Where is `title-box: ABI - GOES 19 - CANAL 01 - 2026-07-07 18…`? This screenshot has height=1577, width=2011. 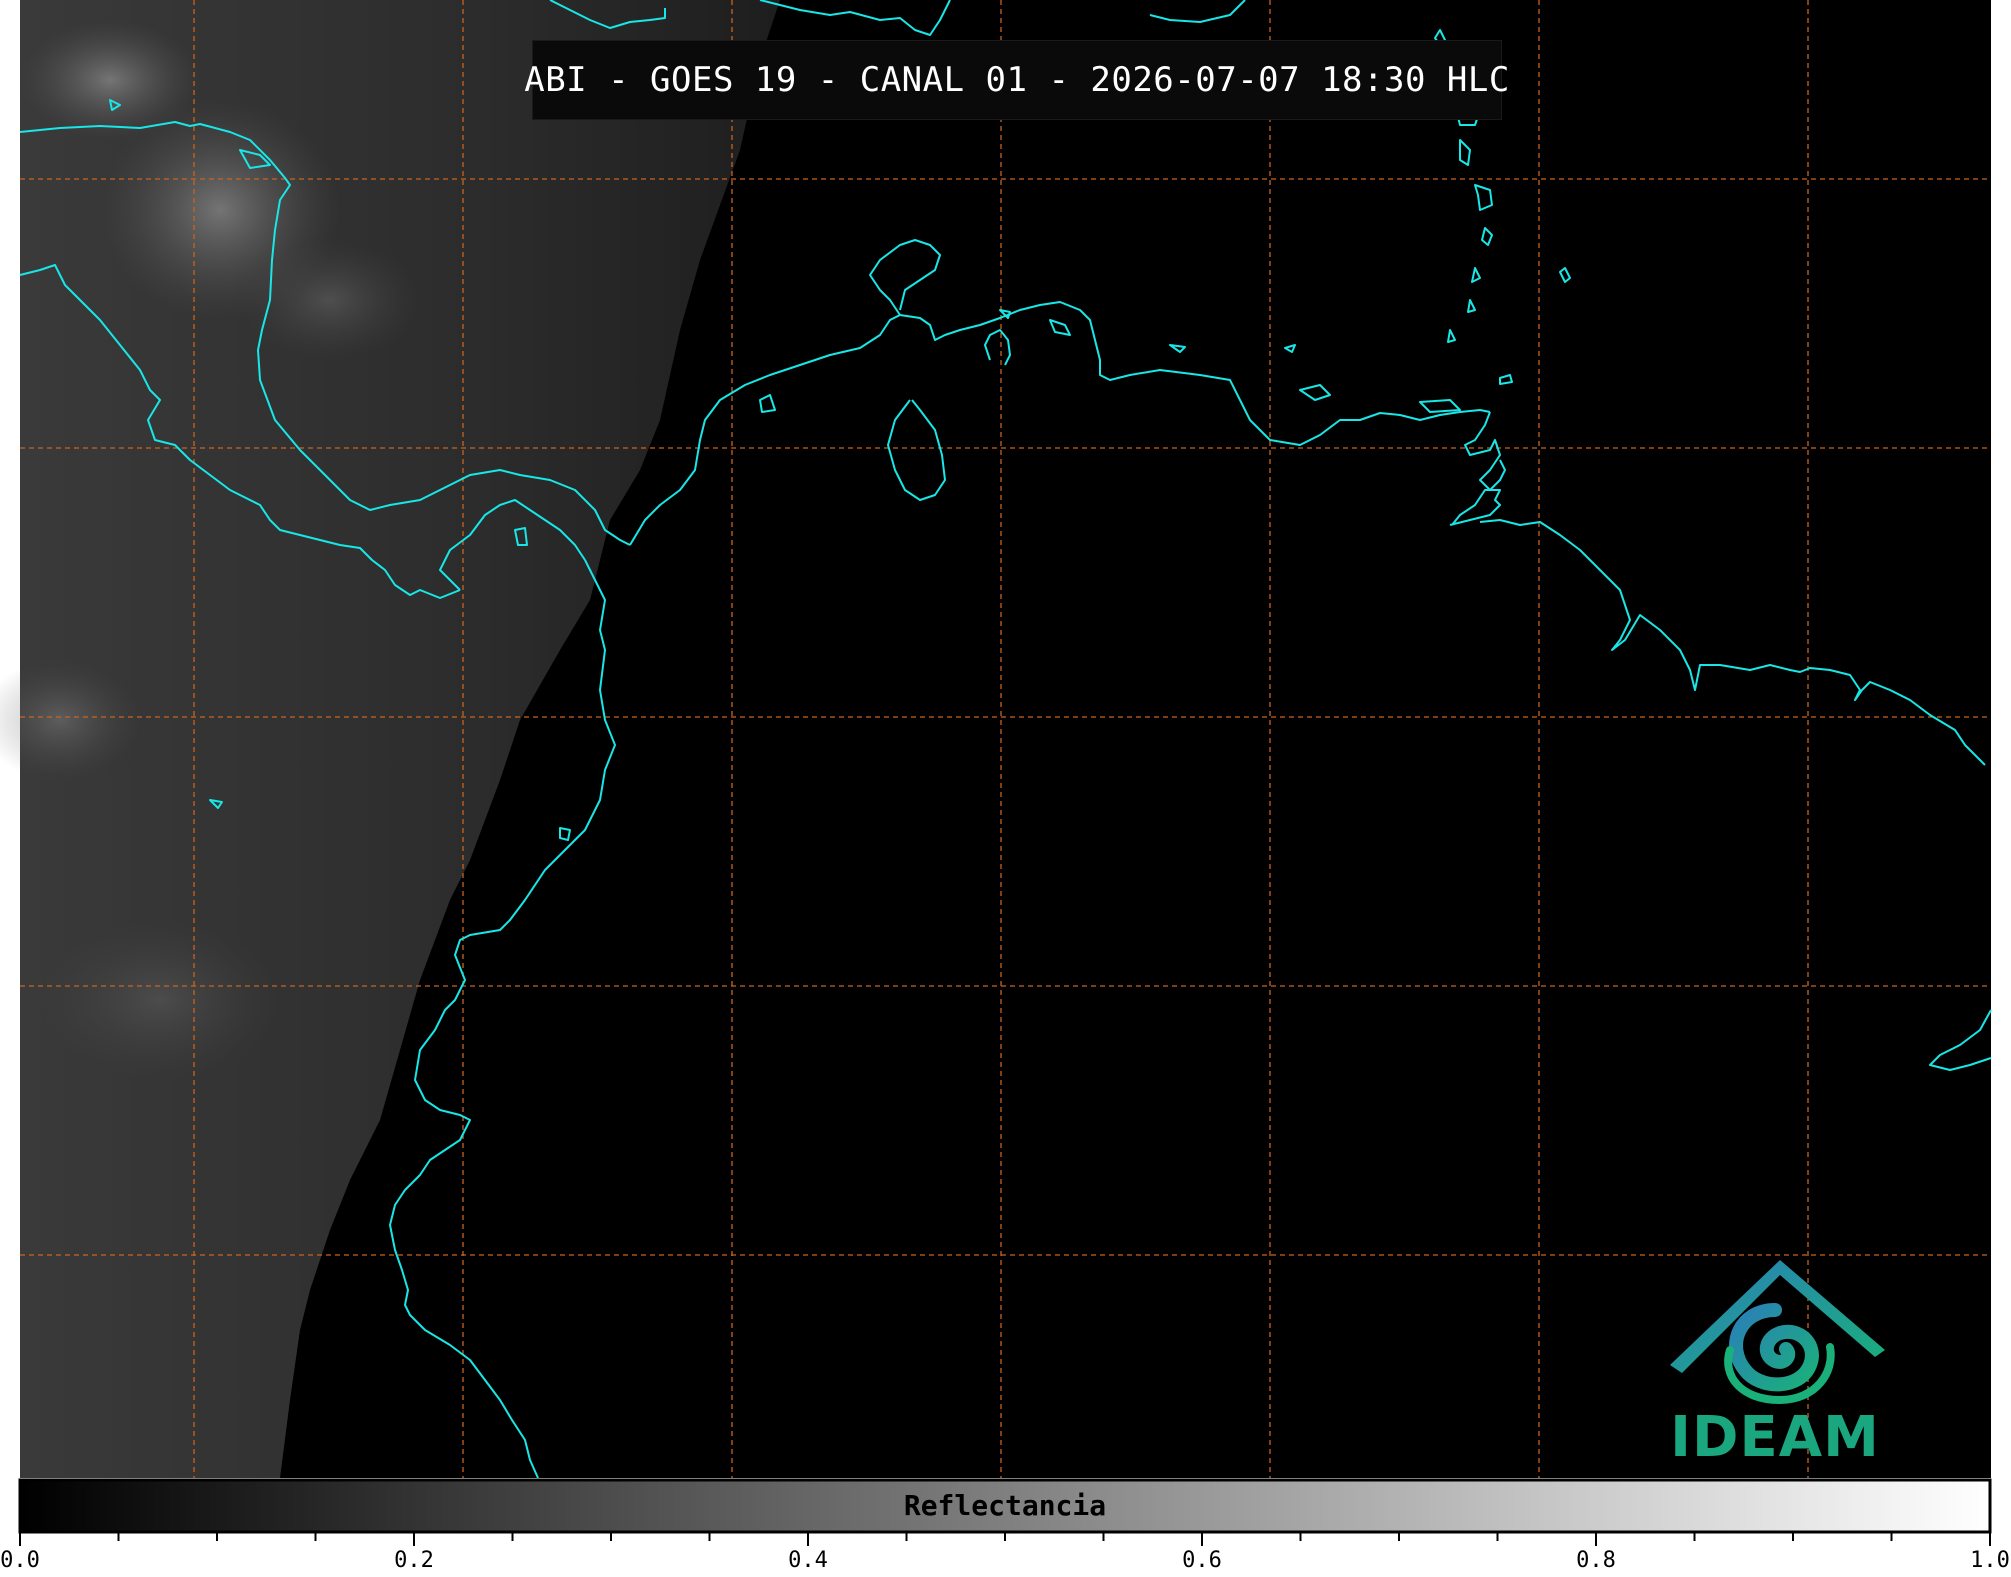
title-box: ABI - GOES 19 - CANAL 01 - 2026-07-07 18… is located at coordinates (1016, 80).